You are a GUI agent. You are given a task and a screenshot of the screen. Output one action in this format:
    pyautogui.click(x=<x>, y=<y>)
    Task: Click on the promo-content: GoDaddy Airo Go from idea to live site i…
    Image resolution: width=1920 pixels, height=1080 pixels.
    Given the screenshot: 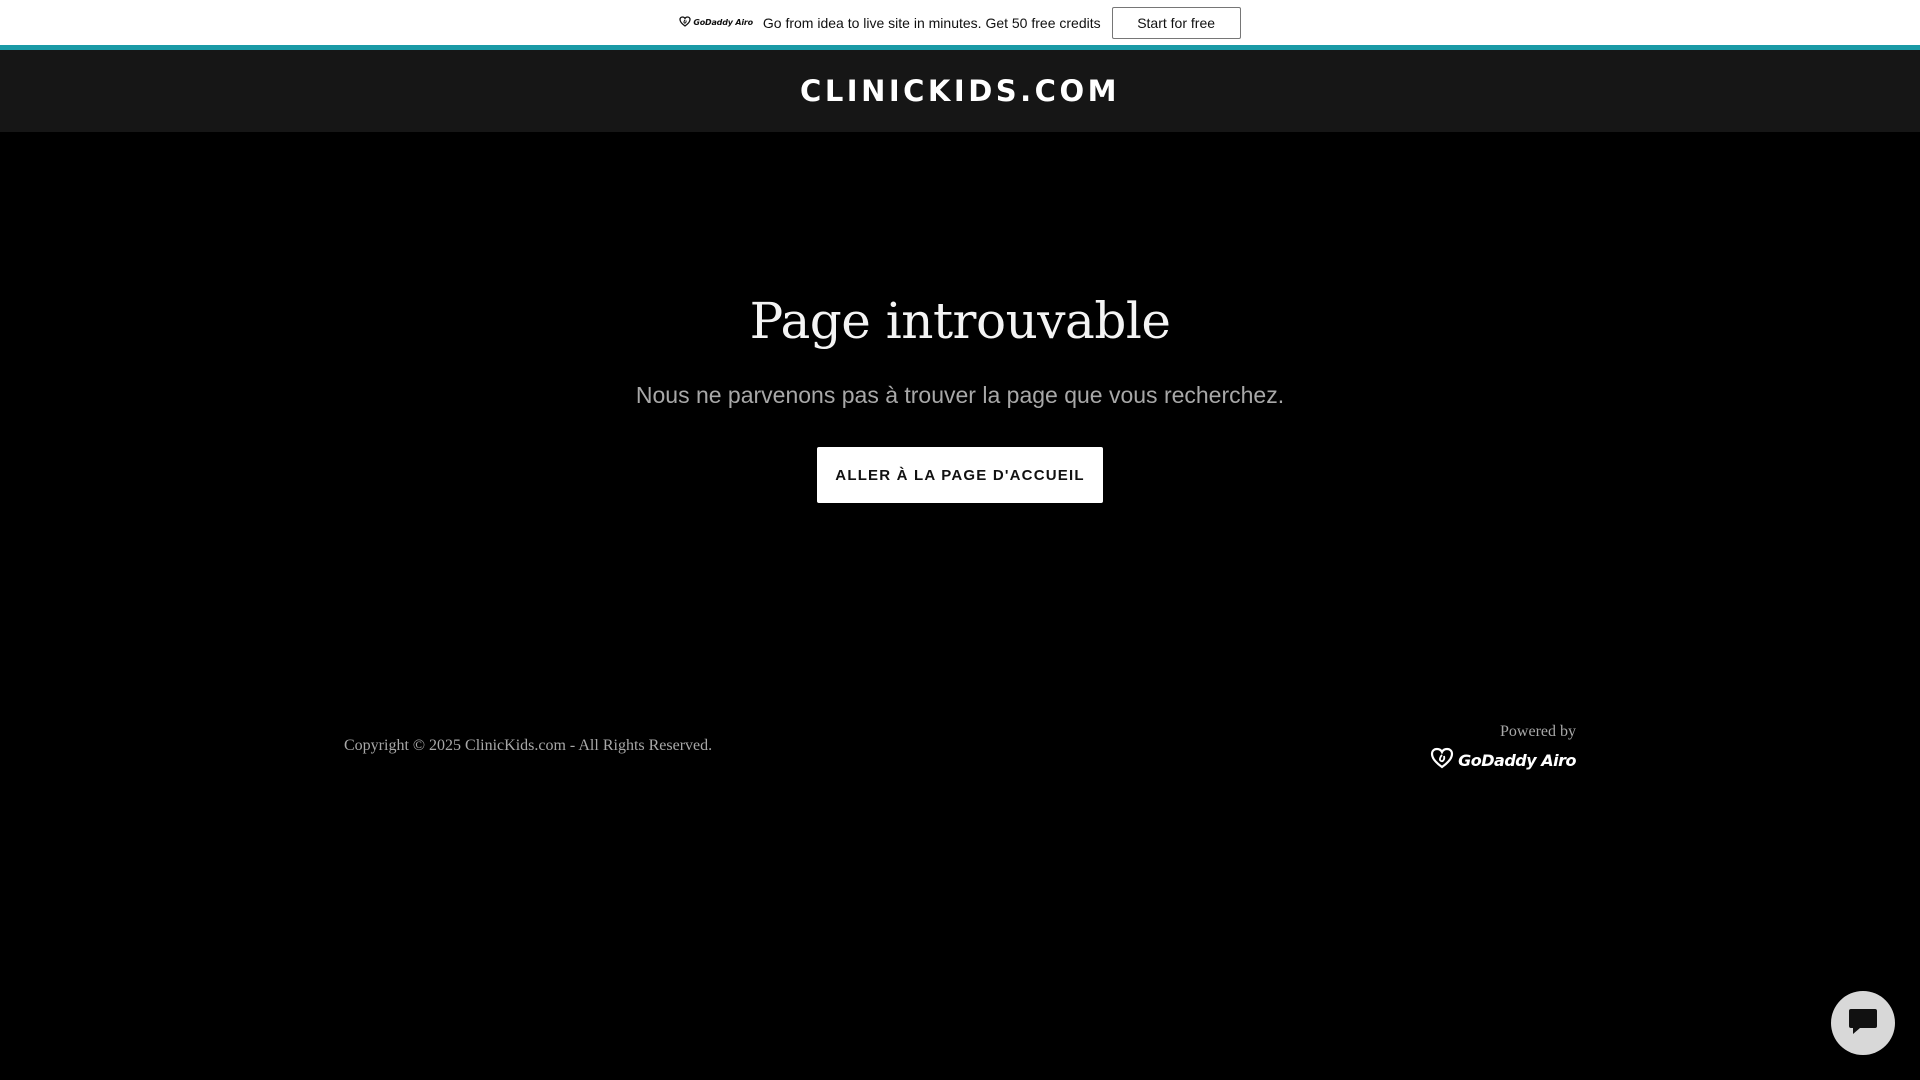 What is the action you would take?
    pyautogui.click(x=960, y=22)
    